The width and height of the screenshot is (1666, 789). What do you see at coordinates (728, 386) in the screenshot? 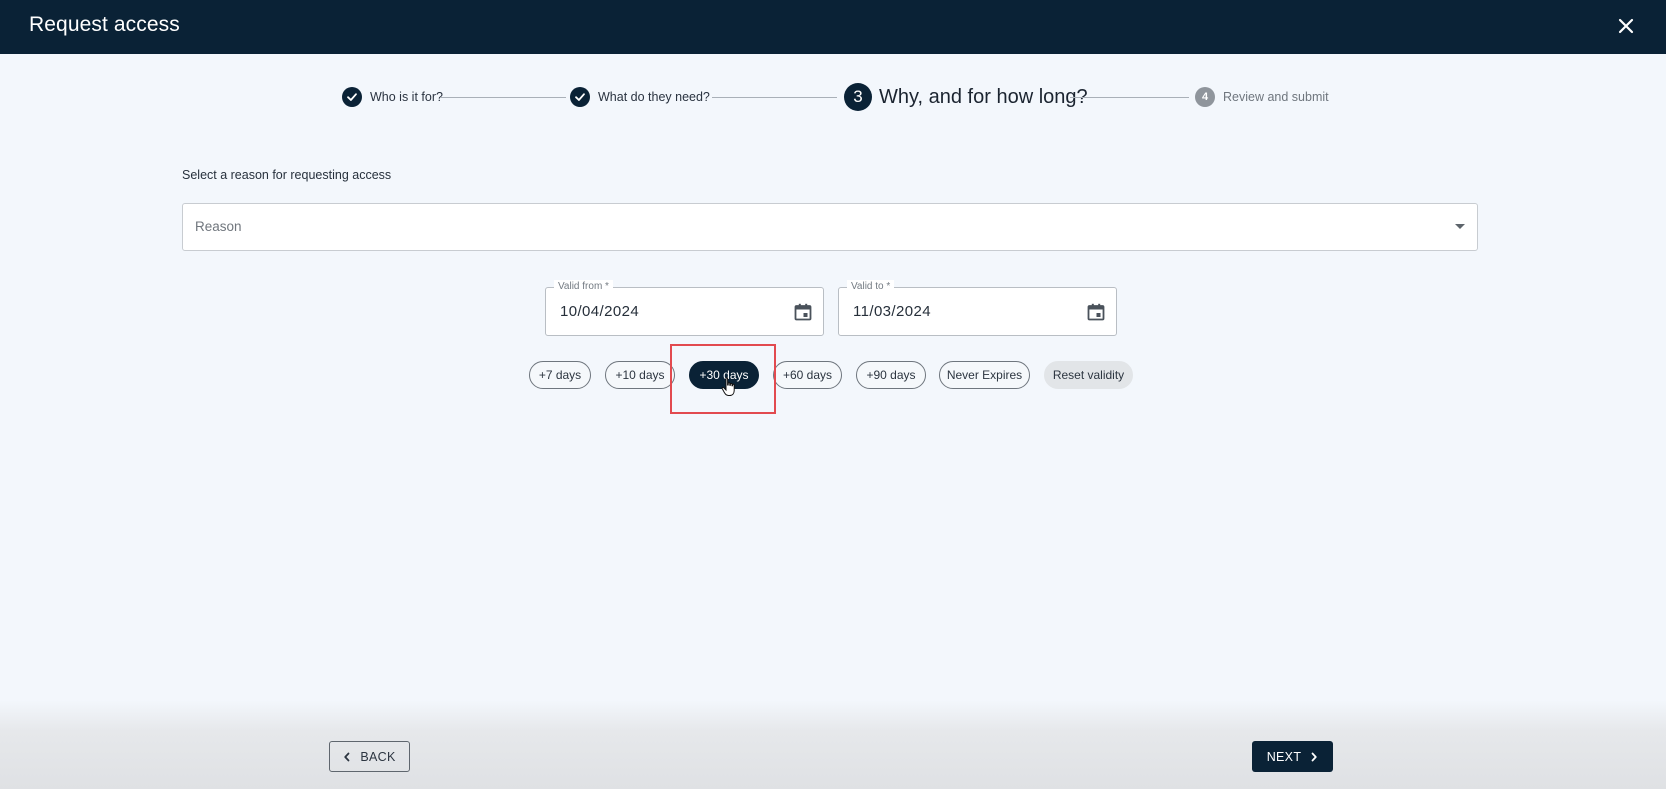
I see `hand-cursor-icon` at bounding box center [728, 386].